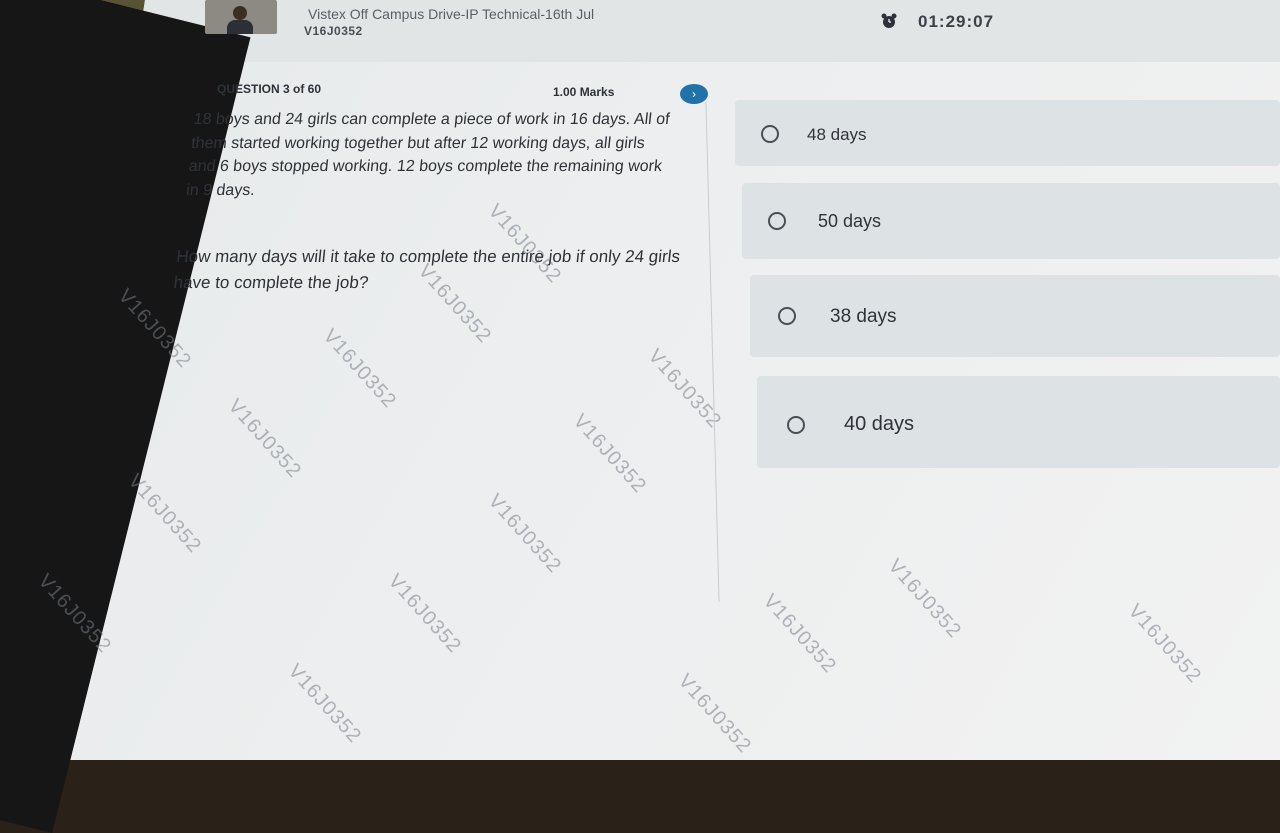 The height and width of the screenshot is (833, 1280). Describe the element at coordinates (1015, 316) in the screenshot. I see `option-c: 38 days` at that location.